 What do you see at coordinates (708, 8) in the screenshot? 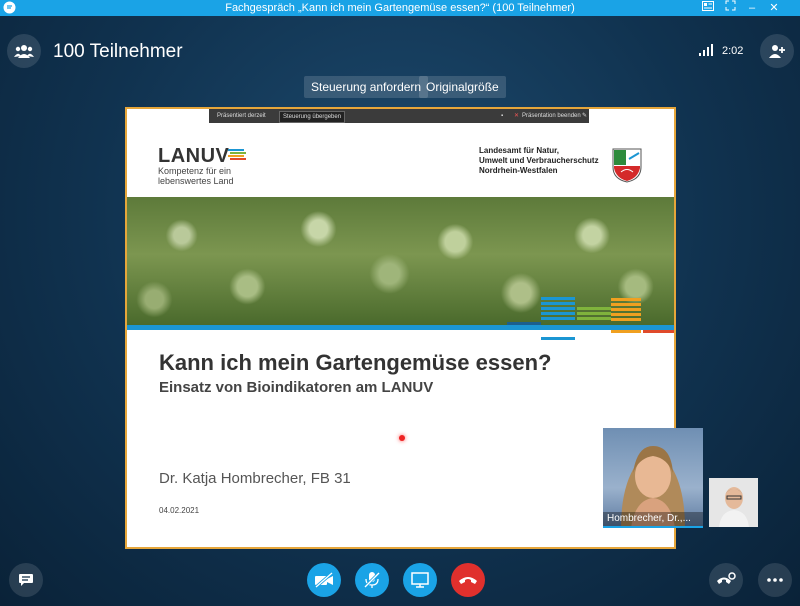
I see `layout-toggle-icon` at bounding box center [708, 8].